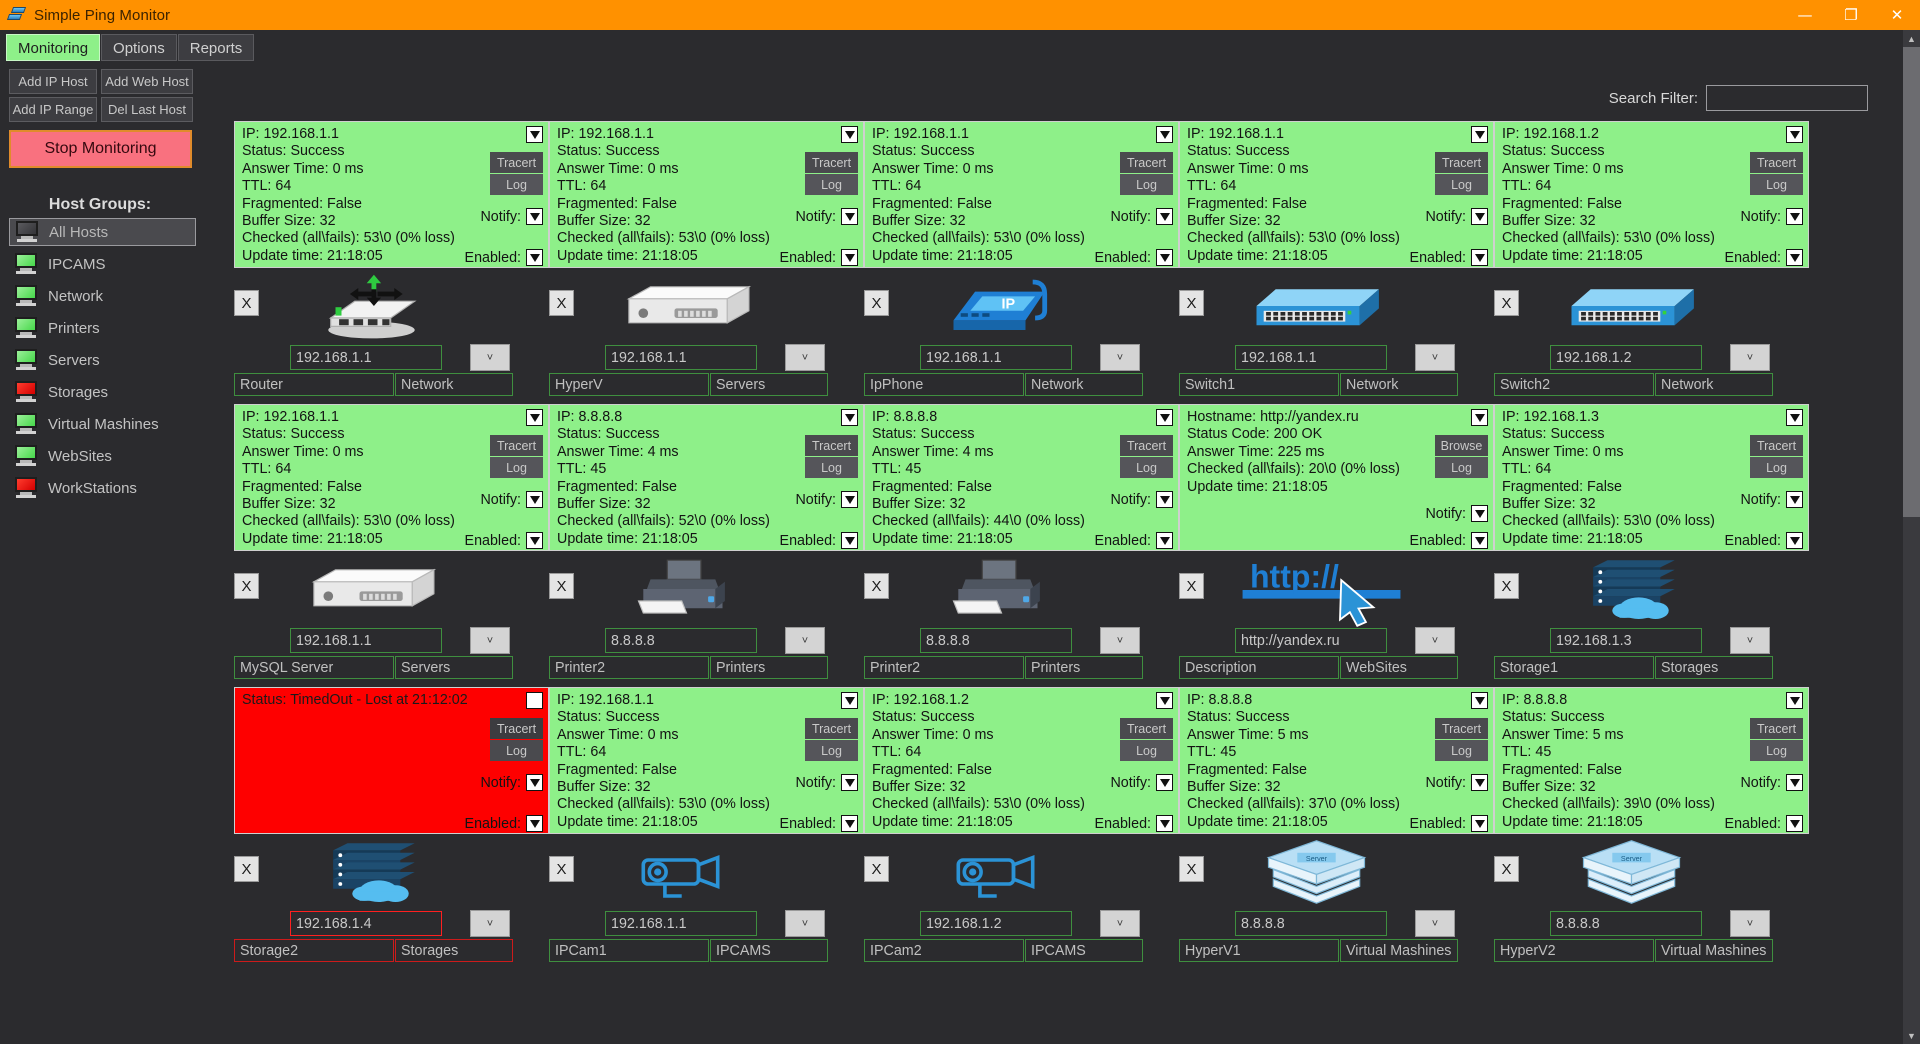 Image resolution: width=1920 pixels, height=1044 pixels. I want to click on add-ip-range-button: Add IP Range, so click(53, 109).